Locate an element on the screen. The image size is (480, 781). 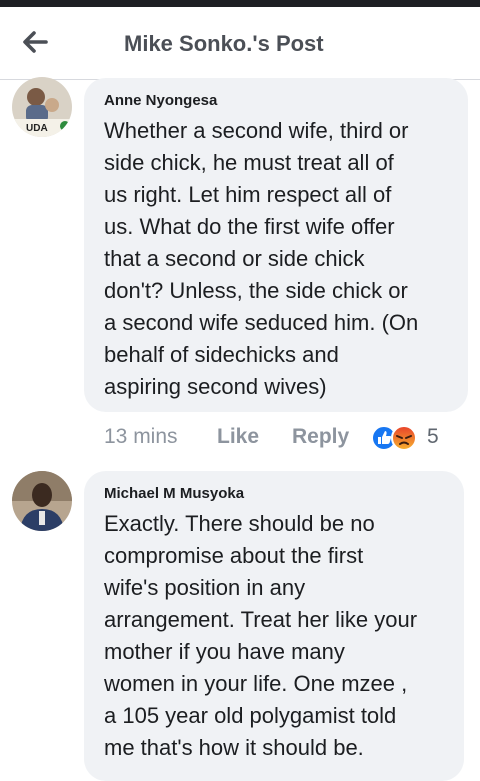
avatar is located at coordinates (42, 501).